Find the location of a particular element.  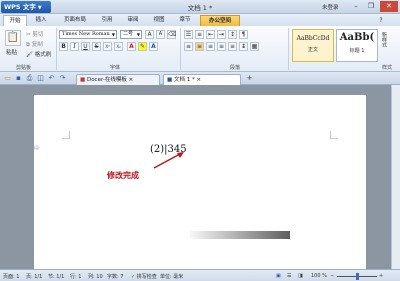

undo-icon: ↶ is located at coordinates (51, 78).